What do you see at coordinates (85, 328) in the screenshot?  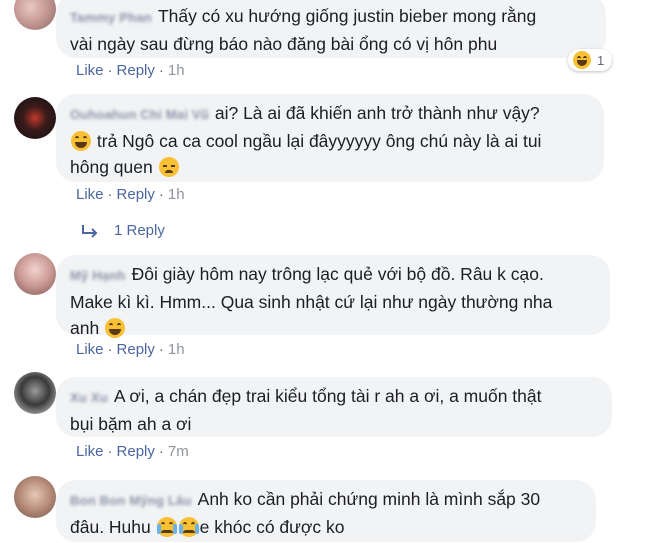 I see `comment-text-line3: anh` at bounding box center [85, 328].